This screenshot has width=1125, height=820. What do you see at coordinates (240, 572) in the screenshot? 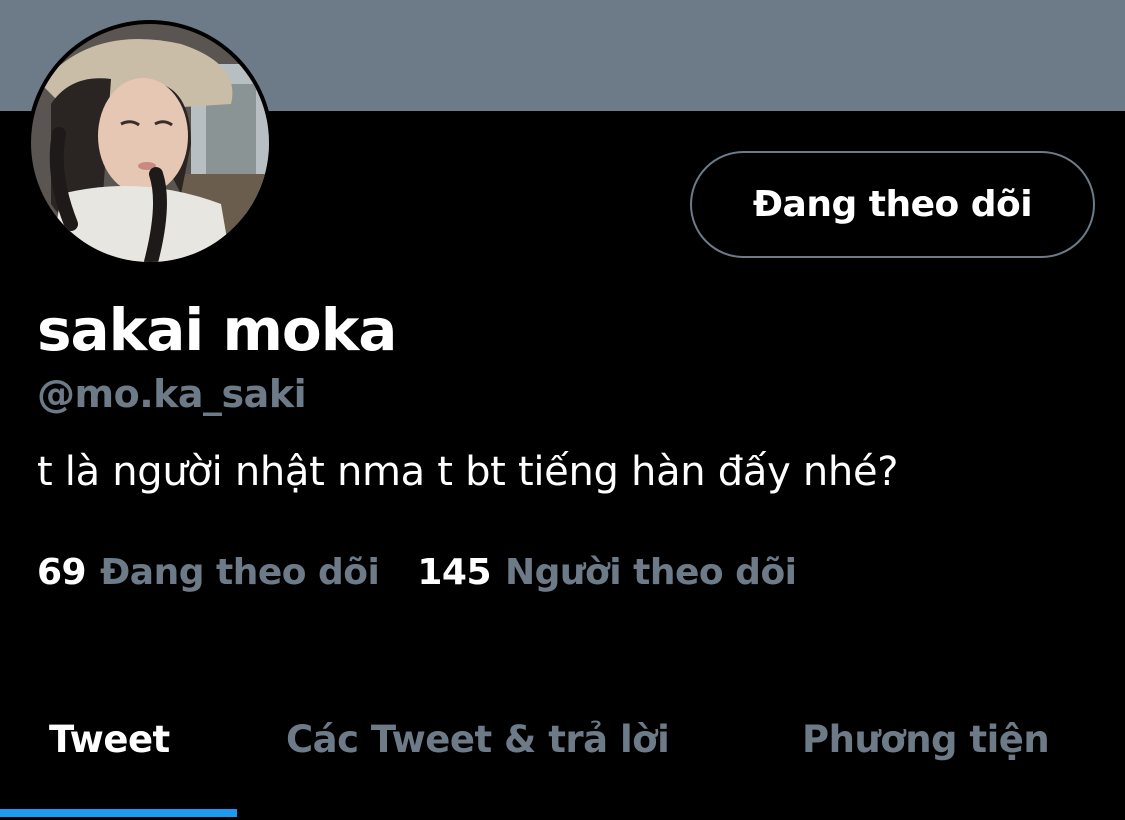
I see `following-label: Đang theo dõi` at bounding box center [240, 572].